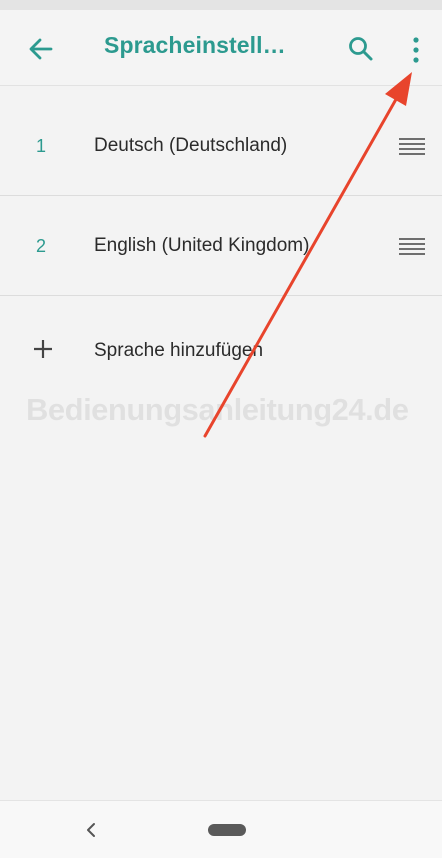  I want to click on search-icon, so click(361, 49).